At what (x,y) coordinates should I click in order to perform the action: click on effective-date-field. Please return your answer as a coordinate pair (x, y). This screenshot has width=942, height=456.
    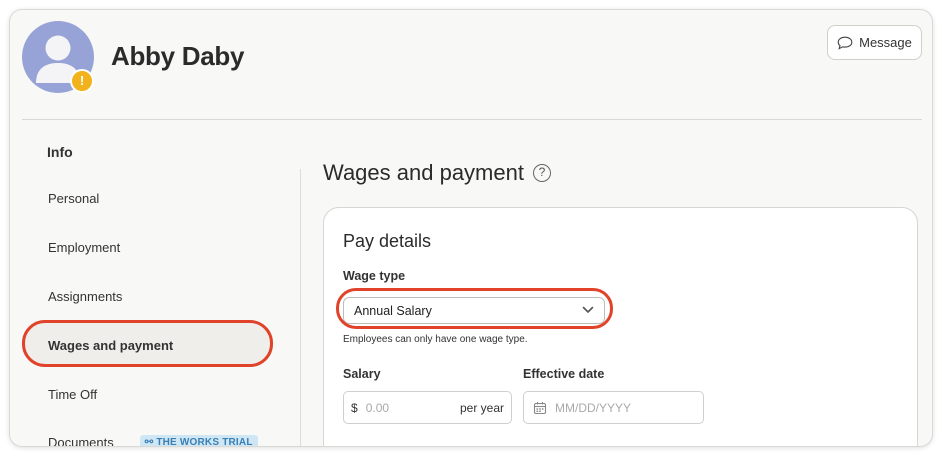
    Looking at the image, I should click on (613, 407).